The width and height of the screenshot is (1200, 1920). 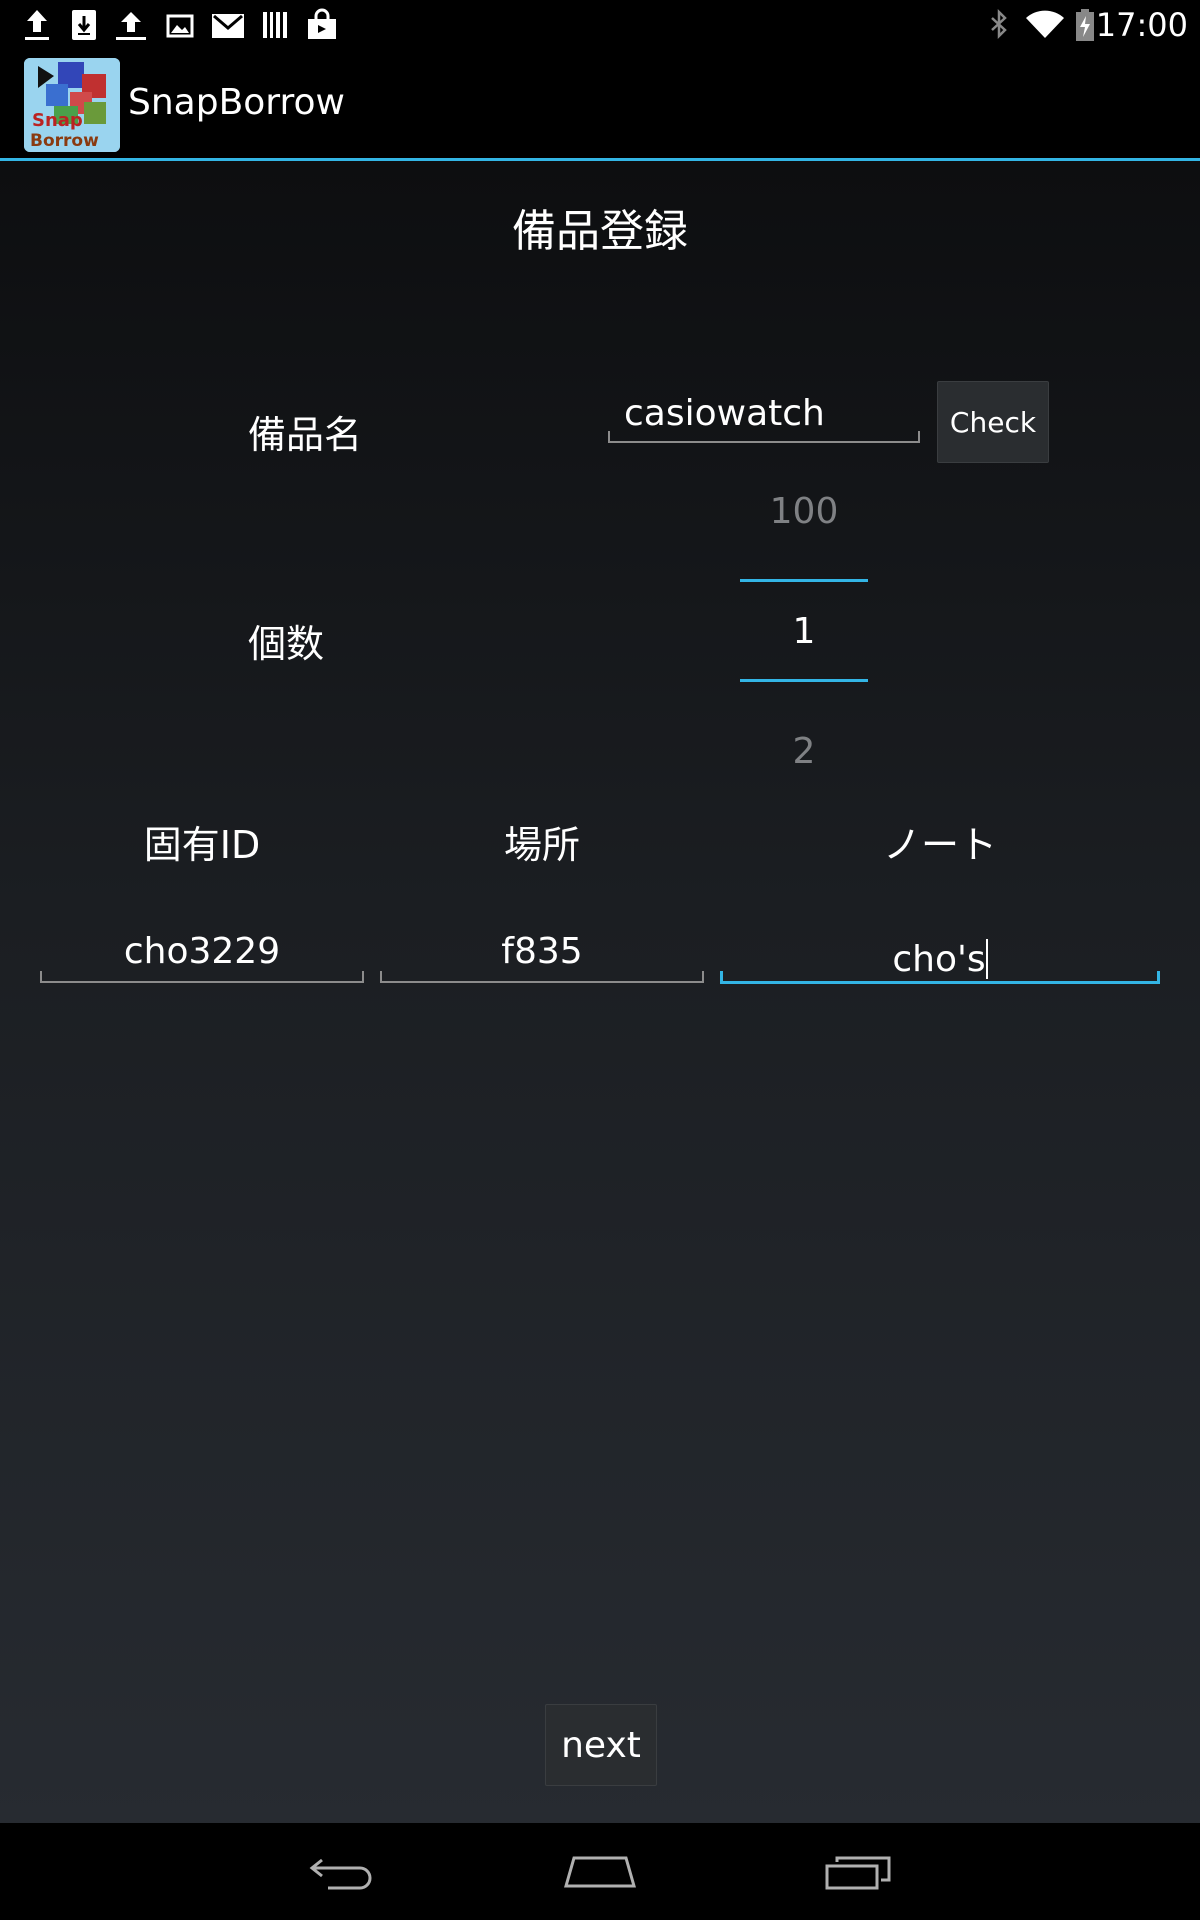 I want to click on note-field: cho's, so click(x=940, y=953).